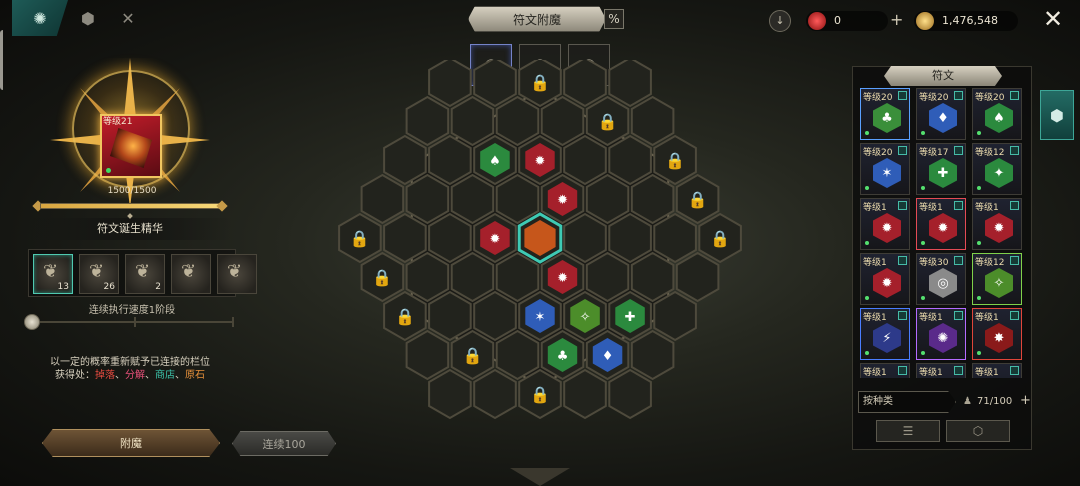 This screenshot has width=1080, height=486. What do you see at coordinates (925, 21) in the screenshot?
I see `gold-coin-icon` at bounding box center [925, 21].